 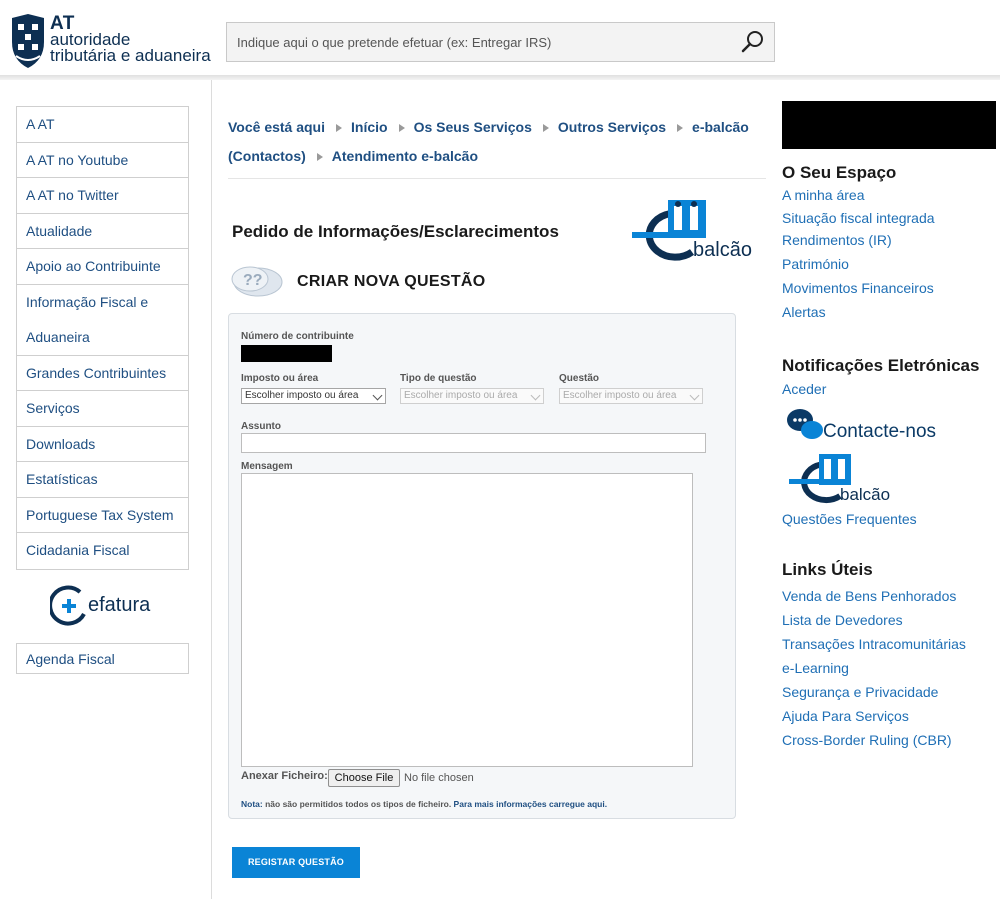 I want to click on nav-item-servicos: Serviços, so click(x=102, y=409).